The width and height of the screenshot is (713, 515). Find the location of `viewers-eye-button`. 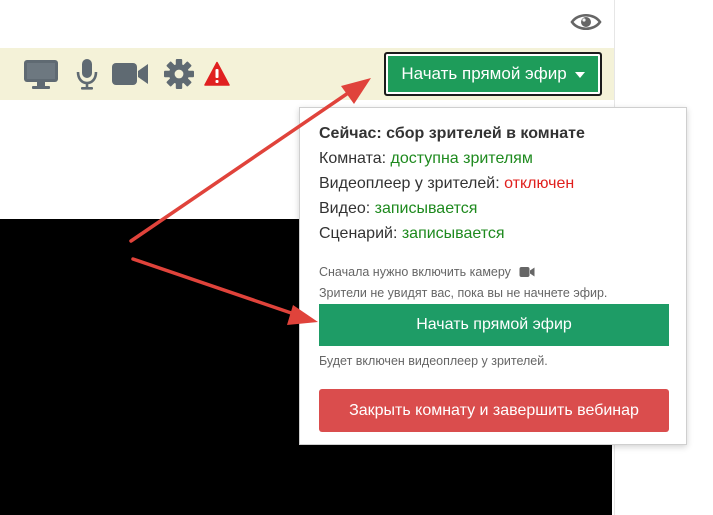

viewers-eye-button is located at coordinates (586, 22).